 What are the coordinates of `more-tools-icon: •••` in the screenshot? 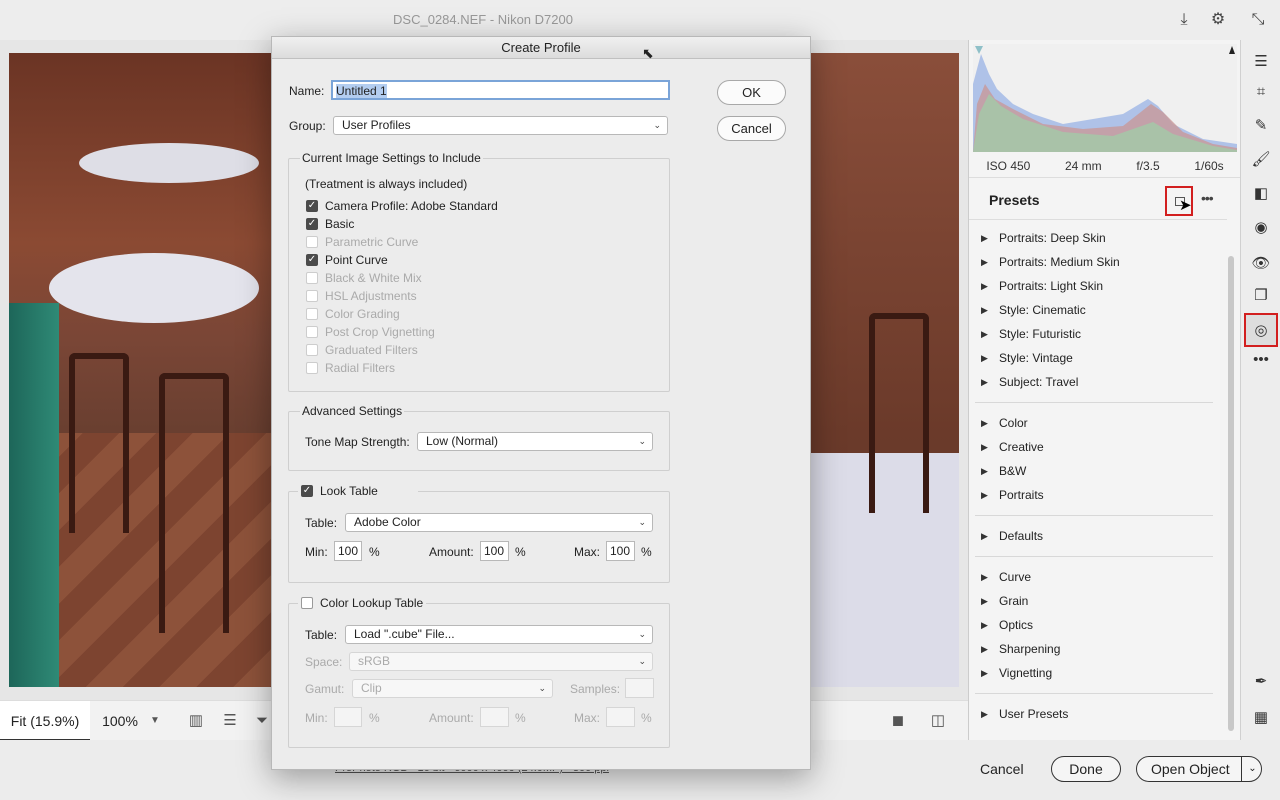 It's located at (1261, 360).